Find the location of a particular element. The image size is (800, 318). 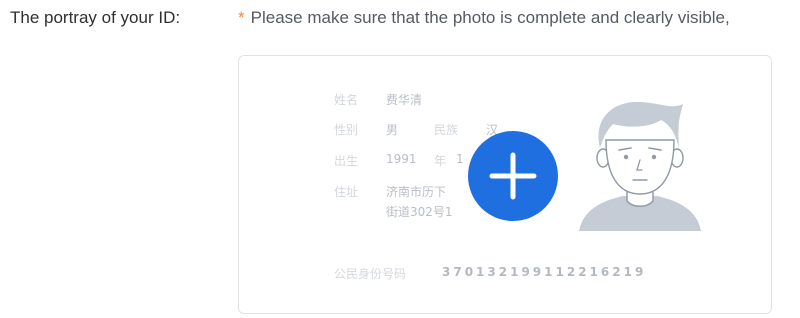

id-gender-value: 男 is located at coordinates (392, 130).